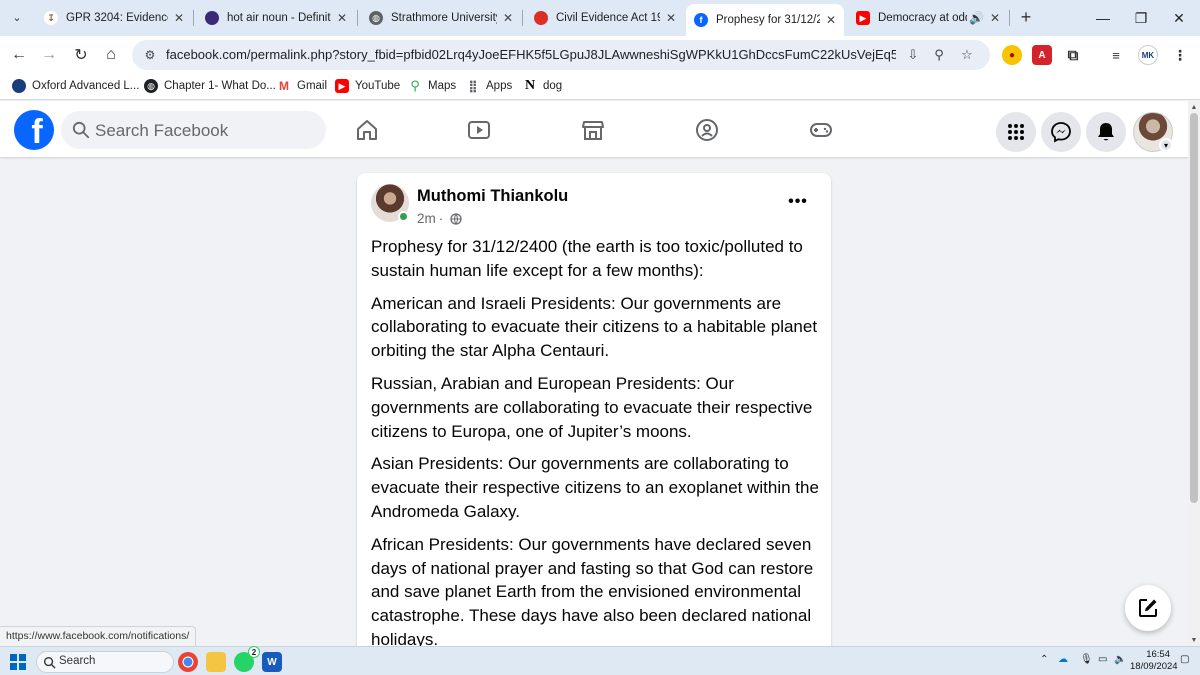  I want to click on install-app-icon: ⇩, so click(913, 55).